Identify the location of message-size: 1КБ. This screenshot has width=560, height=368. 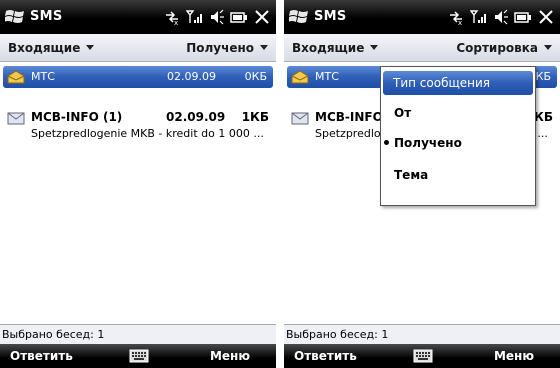
(255, 117).